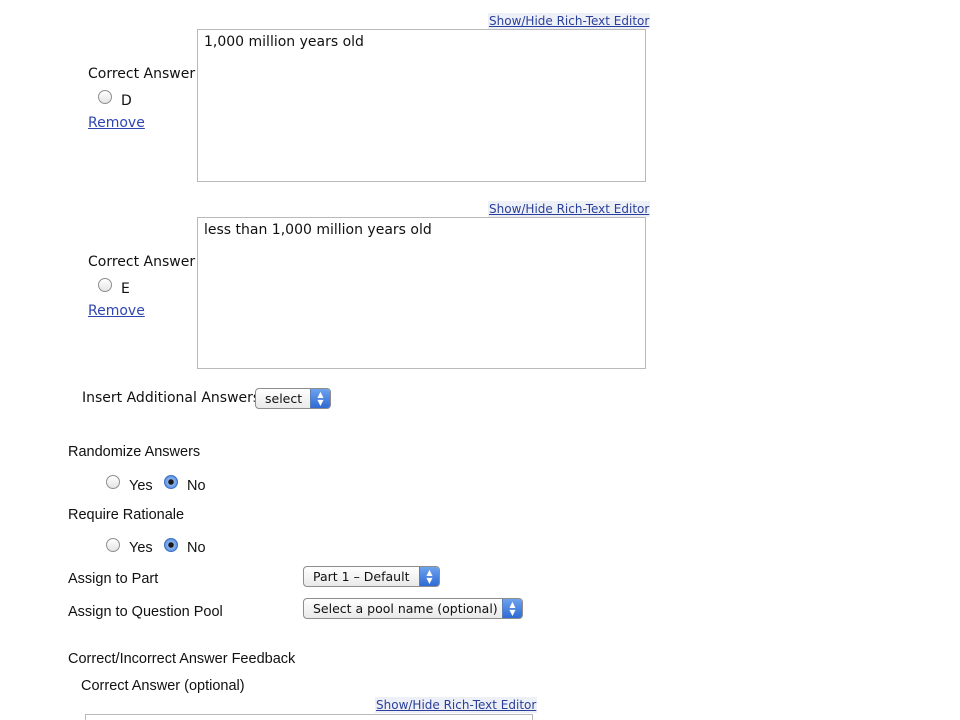 Image resolution: width=960 pixels, height=720 pixels. Describe the element at coordinates (284, 398) in the screenshot. I see `select-value: select` at that location.